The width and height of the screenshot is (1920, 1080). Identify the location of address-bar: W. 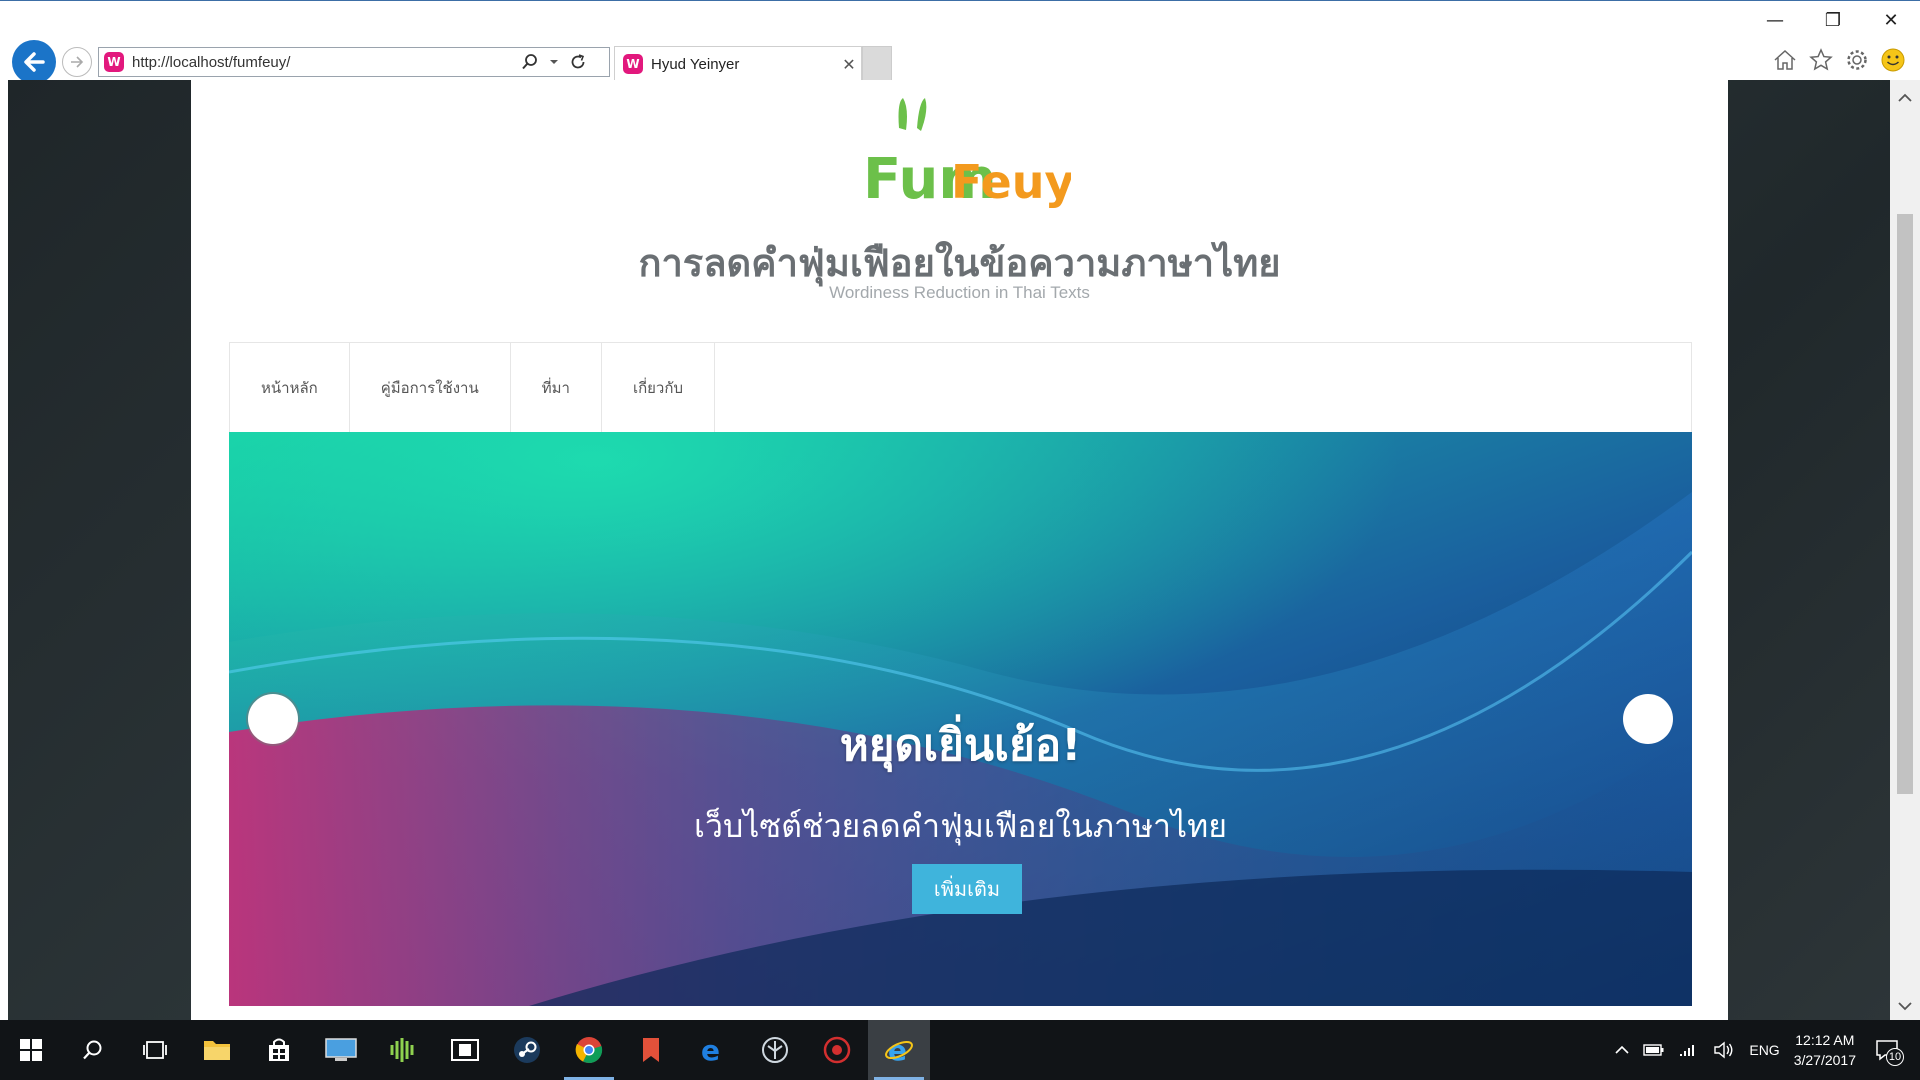
(354, 62).